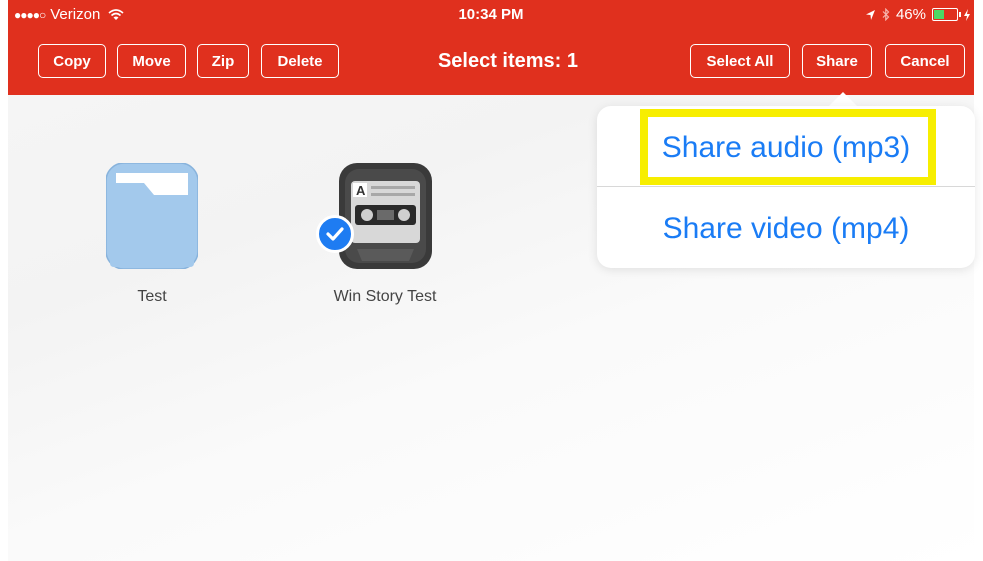 Image resolution: width=983 pixels, height=561 pixels. I want to click on location-icon, so click(870, 14).